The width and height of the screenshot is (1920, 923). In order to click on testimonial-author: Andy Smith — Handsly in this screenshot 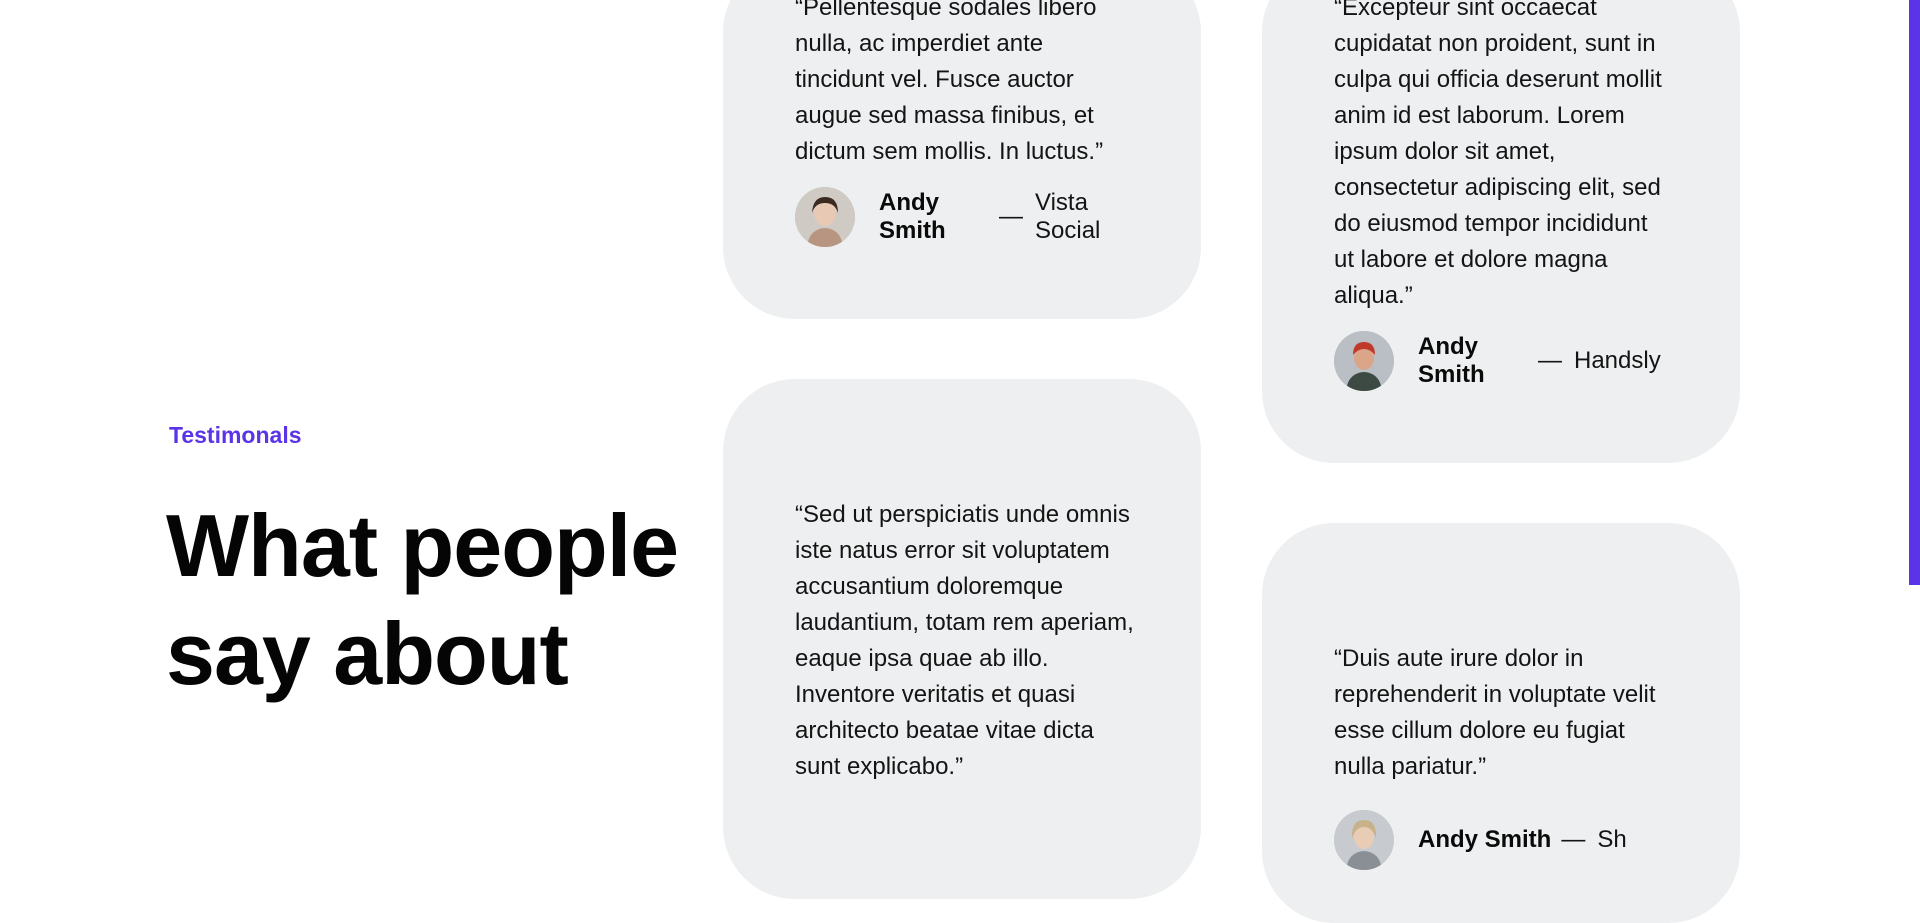, I will do `click(1504, 361)`.